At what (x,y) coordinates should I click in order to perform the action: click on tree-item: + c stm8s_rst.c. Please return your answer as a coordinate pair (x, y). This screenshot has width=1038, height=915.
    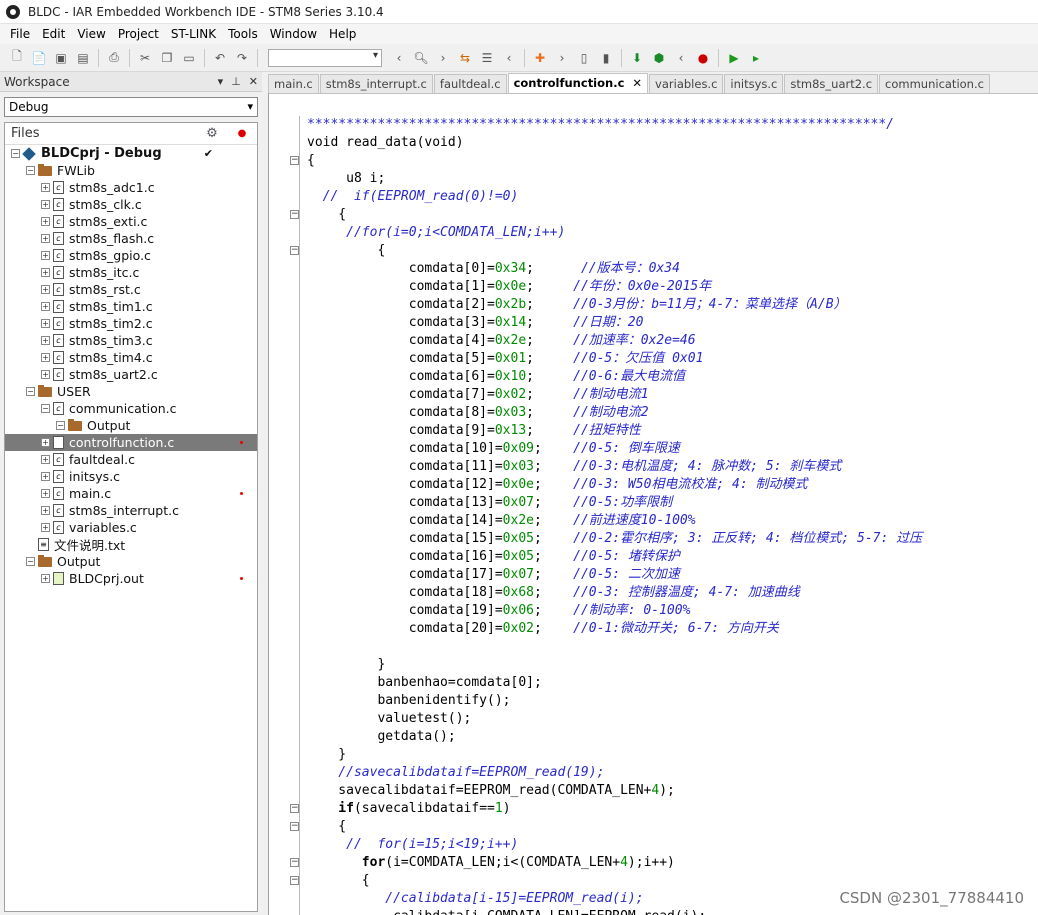
    Looking at the image, I should click on (131, 289).